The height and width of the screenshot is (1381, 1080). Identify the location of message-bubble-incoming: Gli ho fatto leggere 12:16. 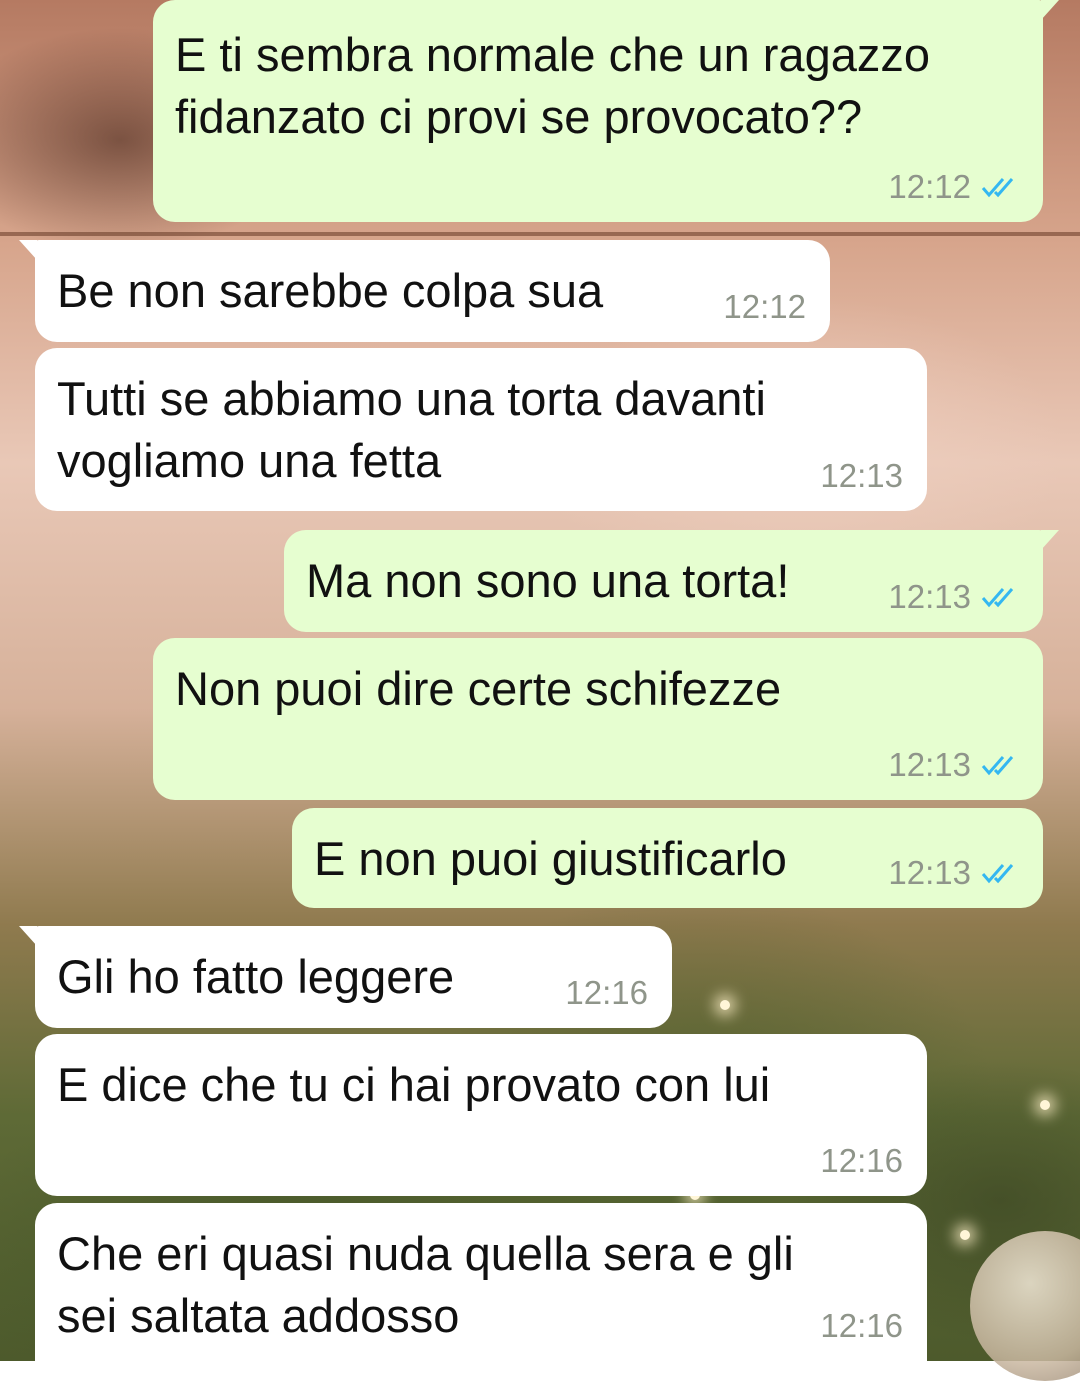
(345, 977).